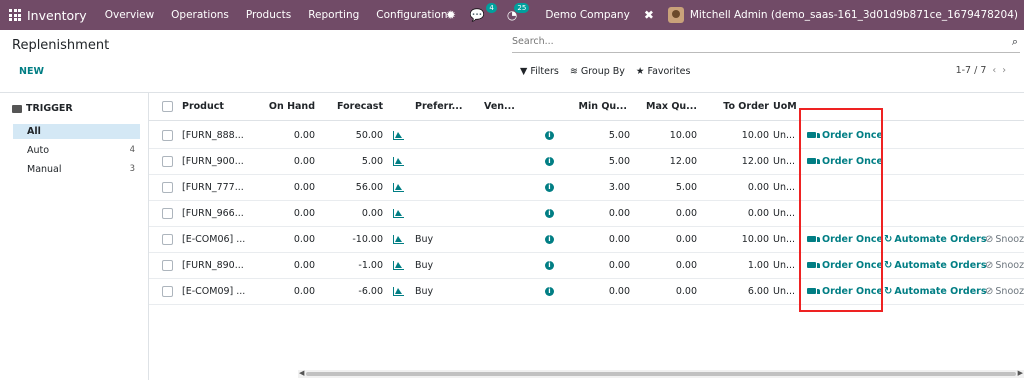 The height and width of the screenshot is (380, 1024). Describe the element at coordinates (200, 15) in the screenshot. I see `menu-operations: Operations` at that location.